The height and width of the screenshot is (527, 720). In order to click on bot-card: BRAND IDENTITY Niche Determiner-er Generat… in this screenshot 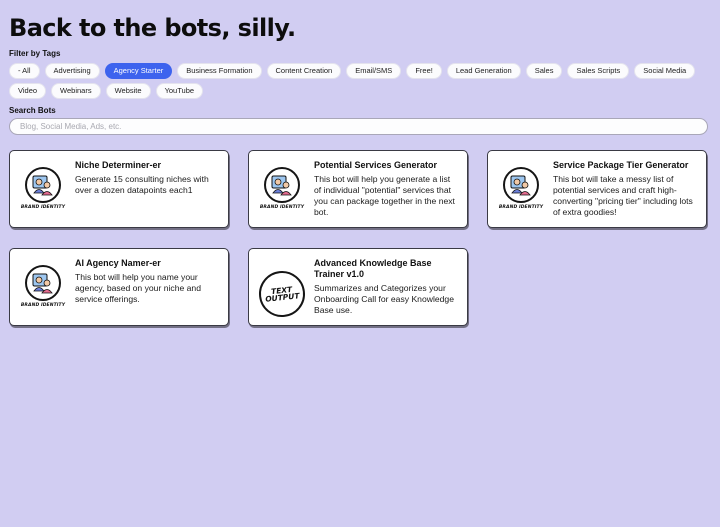, I will do `click(119, 189)`.